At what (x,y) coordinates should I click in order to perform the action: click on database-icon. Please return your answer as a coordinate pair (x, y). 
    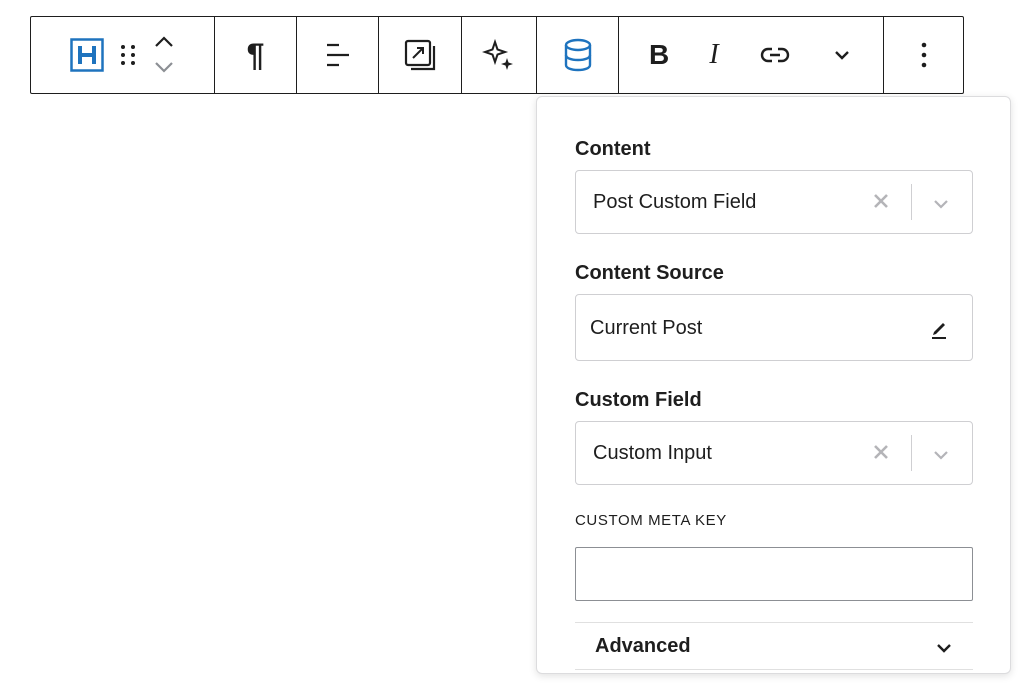
    Looking at the image, I should click on (577, 55).